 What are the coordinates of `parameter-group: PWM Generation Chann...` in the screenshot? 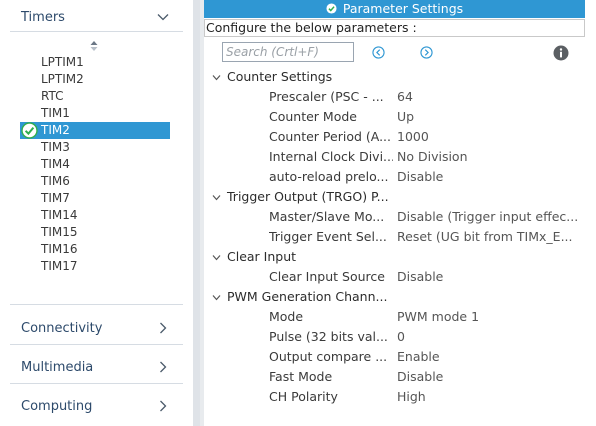 It's located at (394, 297).